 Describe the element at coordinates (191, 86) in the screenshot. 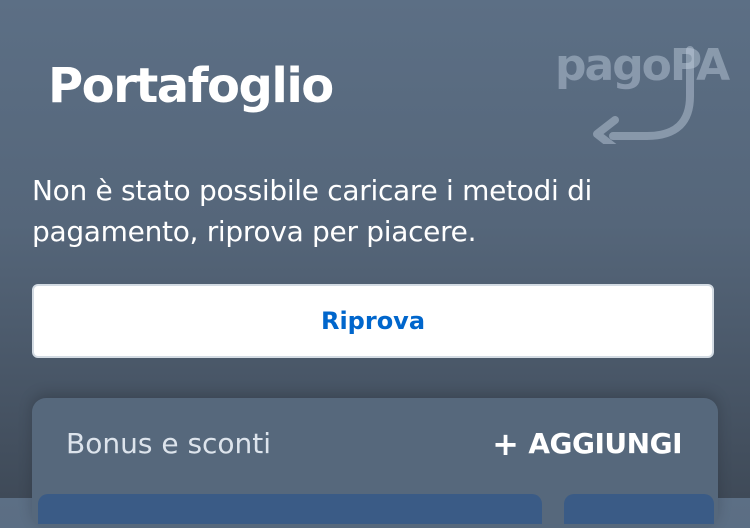

I see `page-title: Portafoglio` at that location.